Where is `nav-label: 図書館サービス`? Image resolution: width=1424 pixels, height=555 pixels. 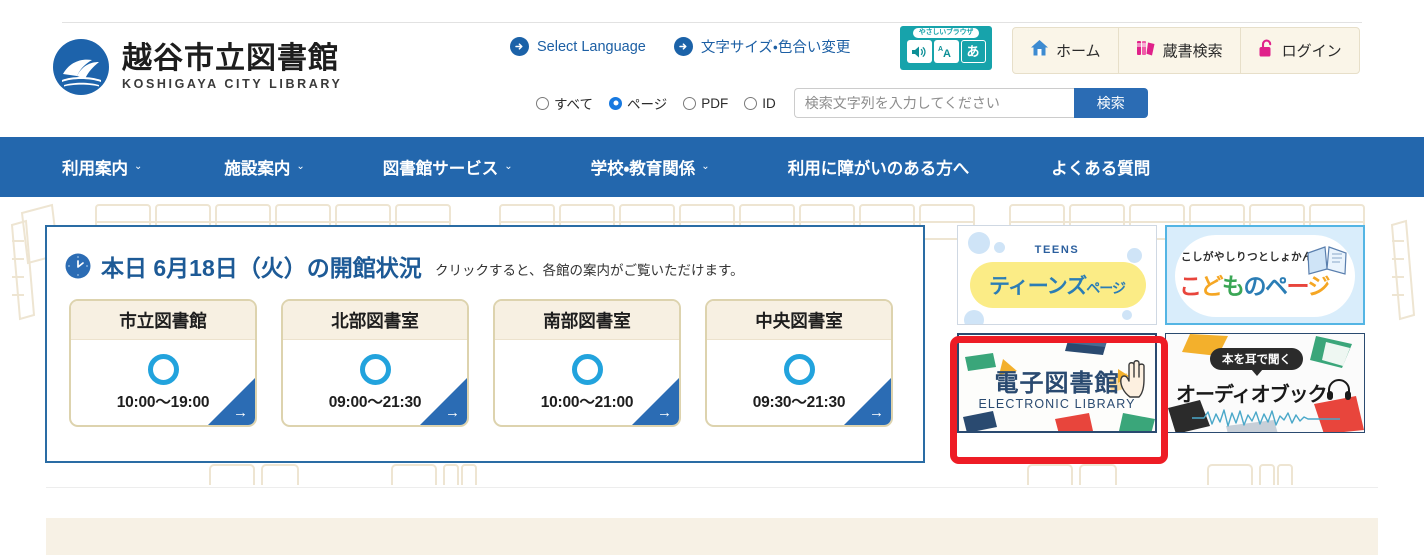
nav-label: 図書館サービス is located at coordinates (440, 169).